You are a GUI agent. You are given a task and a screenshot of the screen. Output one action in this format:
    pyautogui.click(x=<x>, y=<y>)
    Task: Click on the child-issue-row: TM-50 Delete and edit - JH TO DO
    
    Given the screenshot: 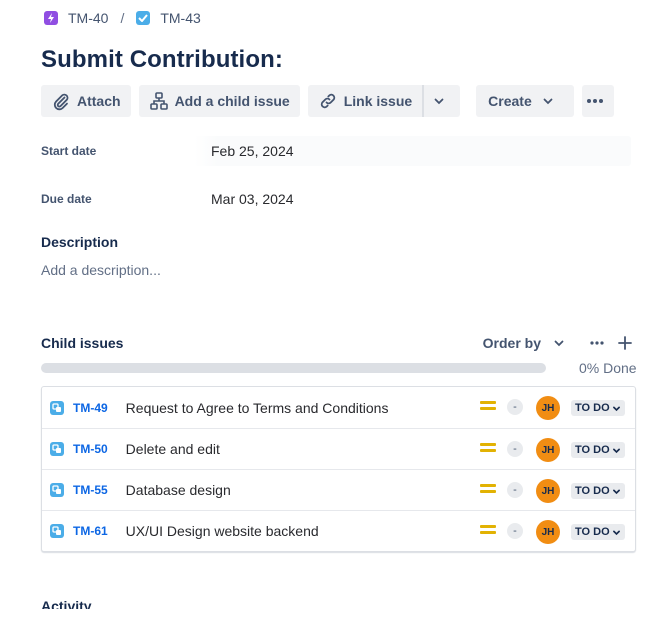 What is the action you would take?
    pyautogui.click(x=338, y=448)
    